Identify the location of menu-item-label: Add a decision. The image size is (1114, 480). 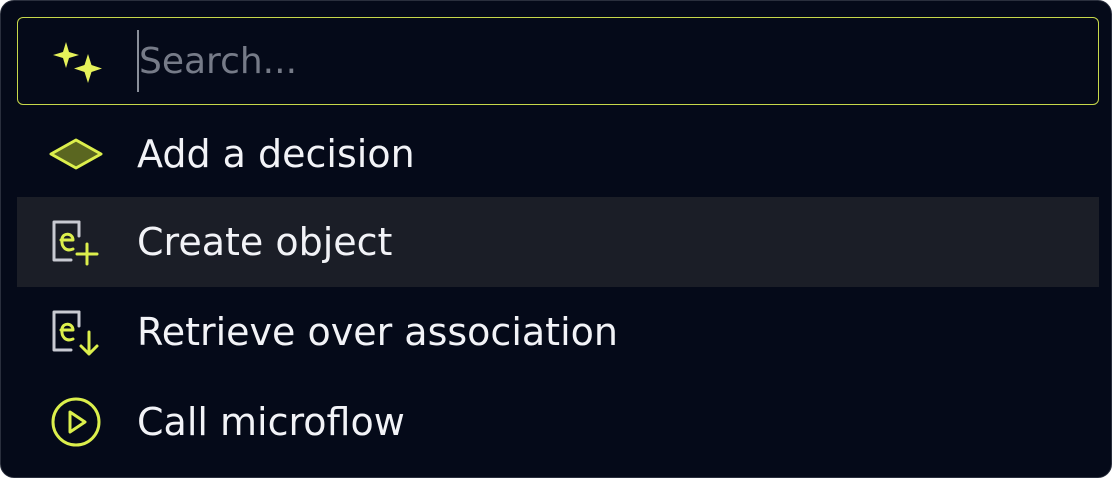
(276, 154).